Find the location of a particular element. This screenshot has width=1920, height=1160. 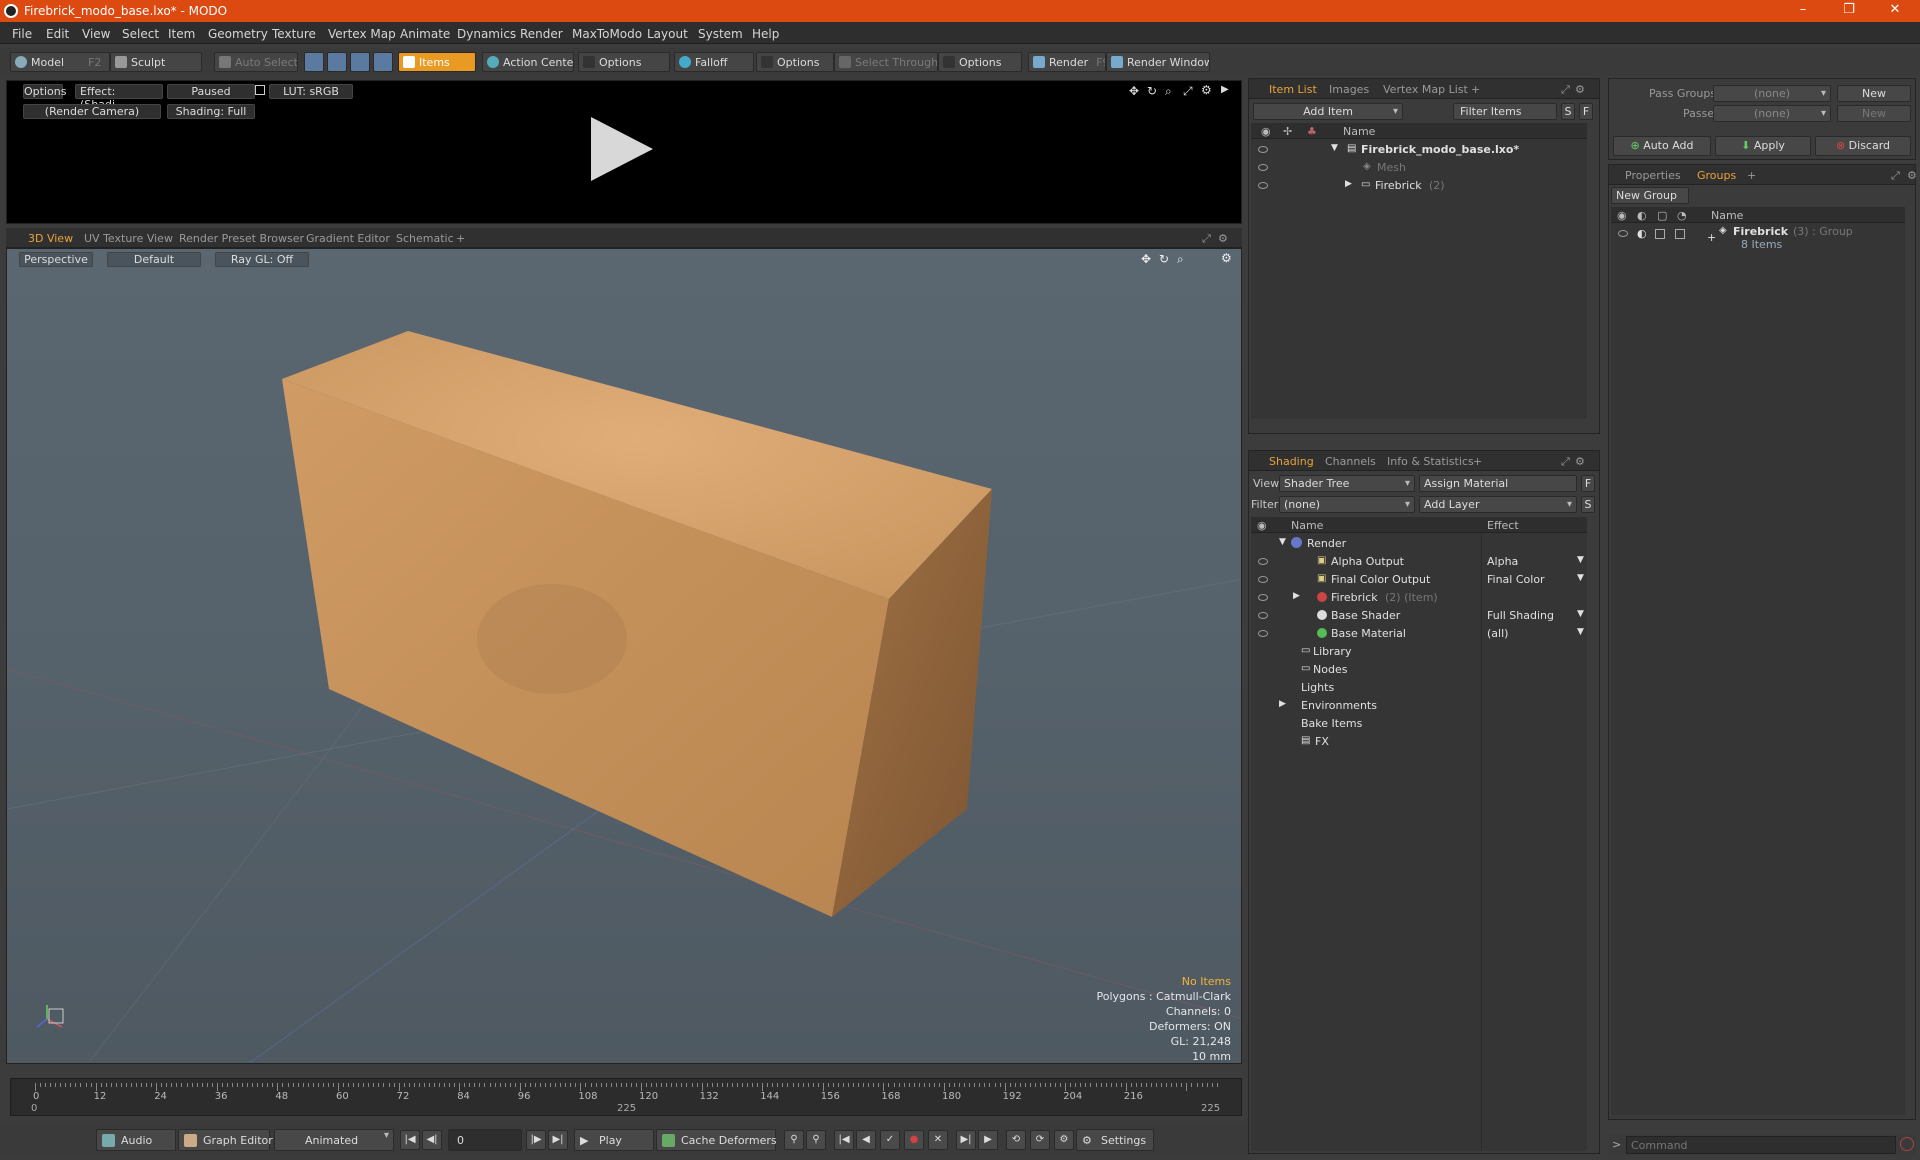

render-button: Render F9 is located at coordinates (1067, 62).